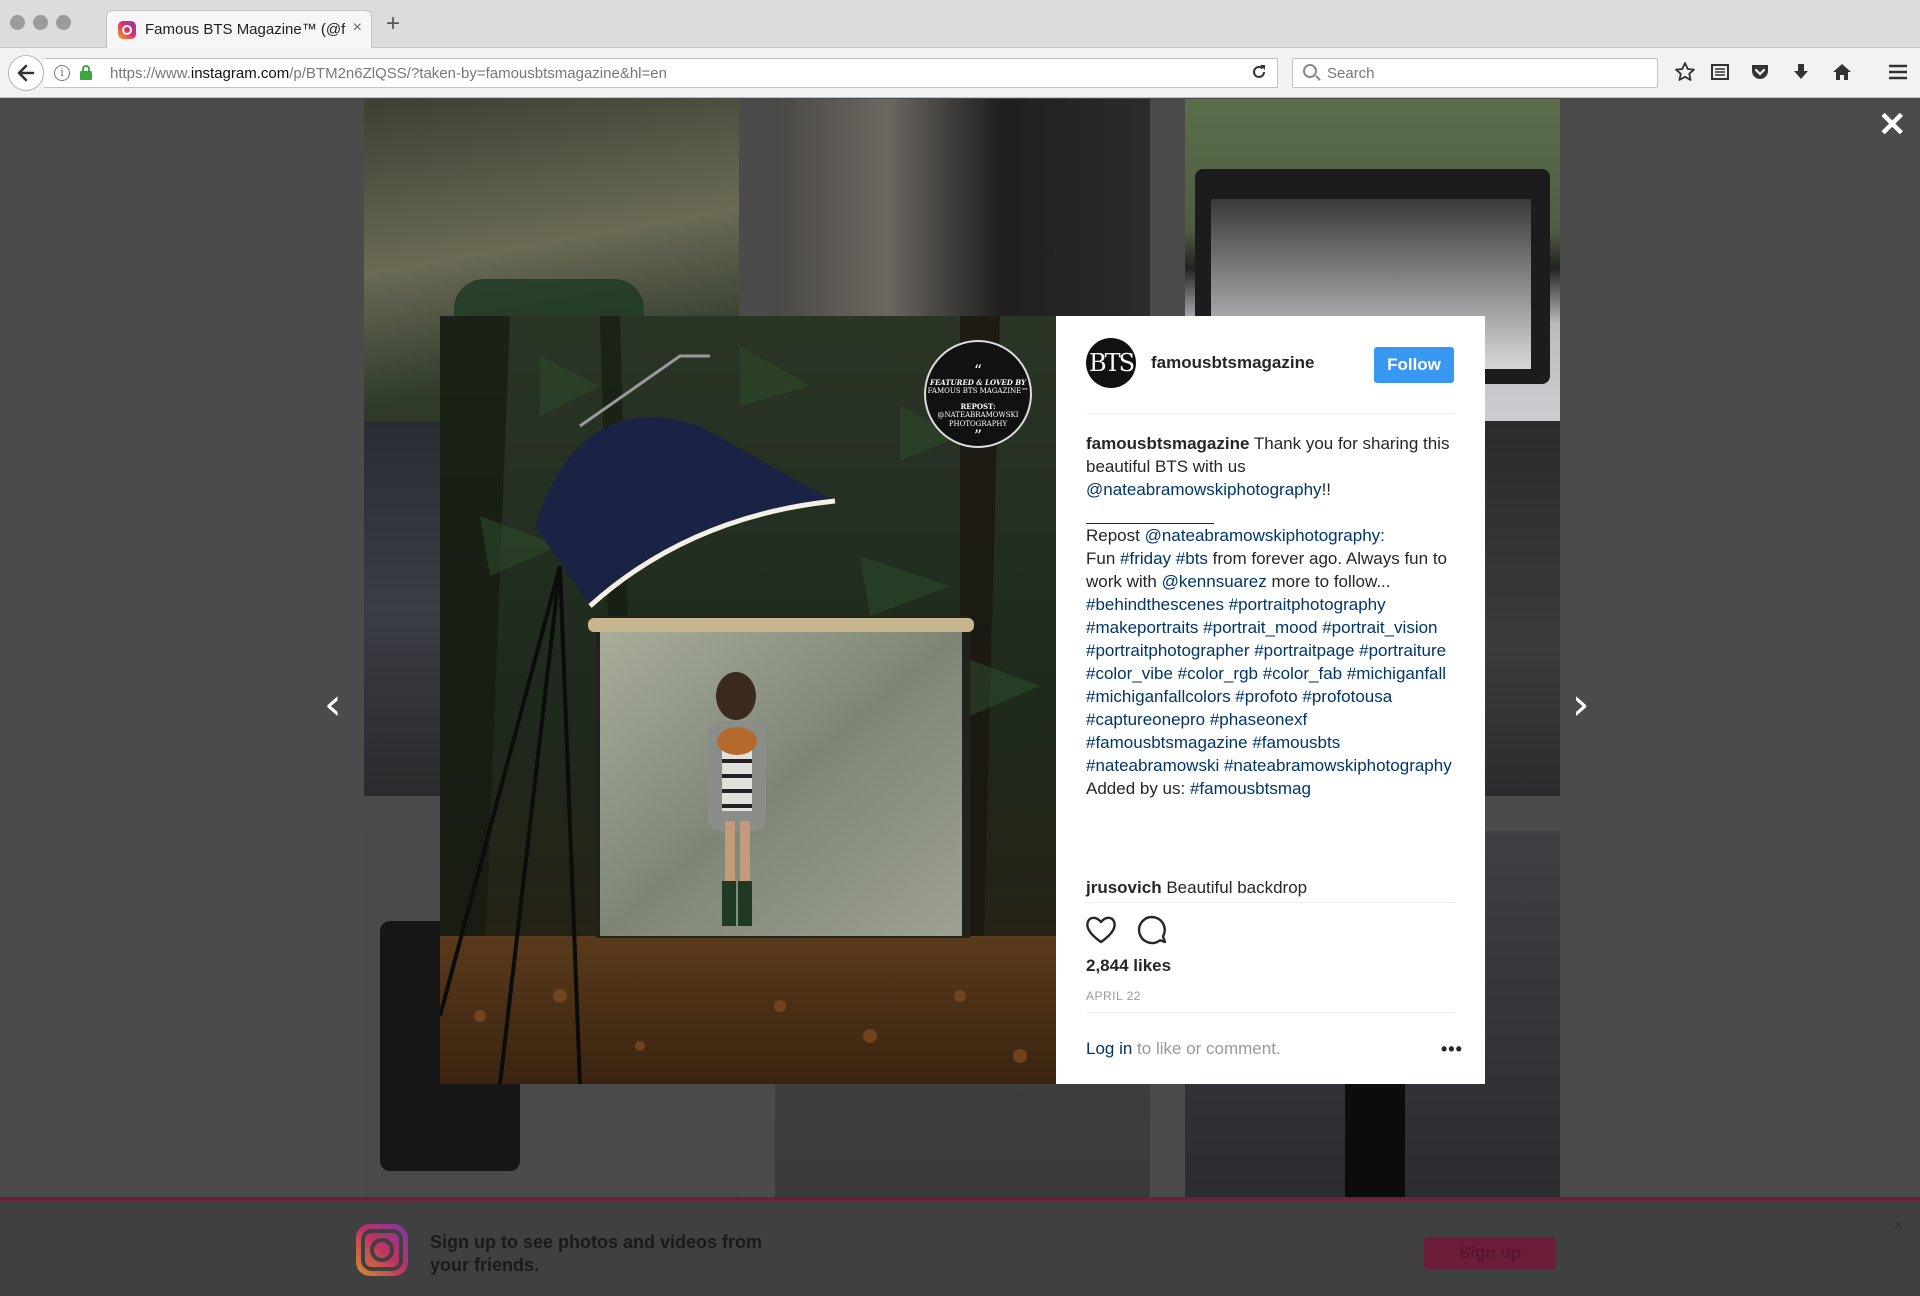  What do you see at coordinates (357, 28) in the screenshot?
I see `tab-close-icon: ×` at bounding box center [357, 28].